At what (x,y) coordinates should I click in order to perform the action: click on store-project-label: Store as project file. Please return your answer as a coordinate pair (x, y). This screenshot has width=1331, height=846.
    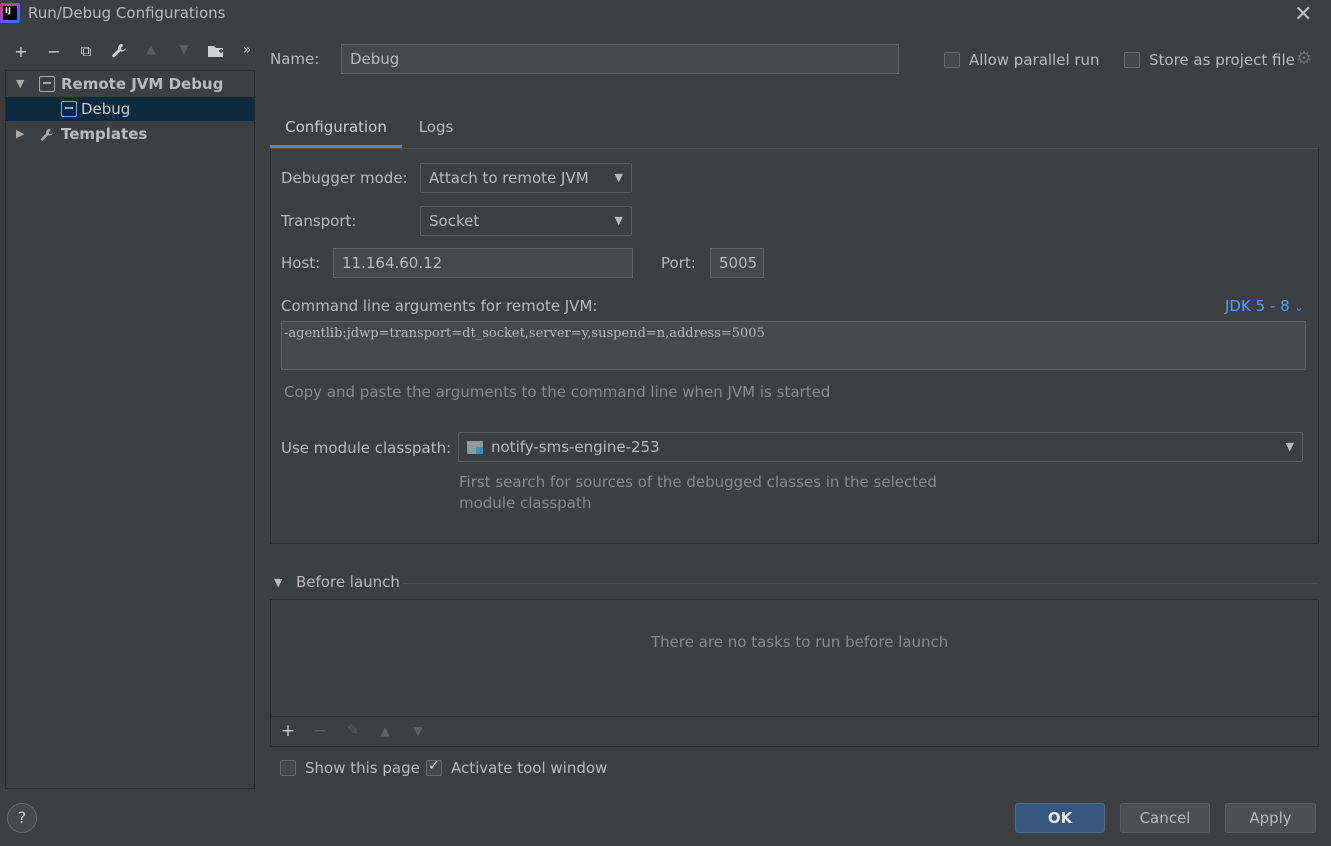
    Looking at the image, I should click on (1222, 60).